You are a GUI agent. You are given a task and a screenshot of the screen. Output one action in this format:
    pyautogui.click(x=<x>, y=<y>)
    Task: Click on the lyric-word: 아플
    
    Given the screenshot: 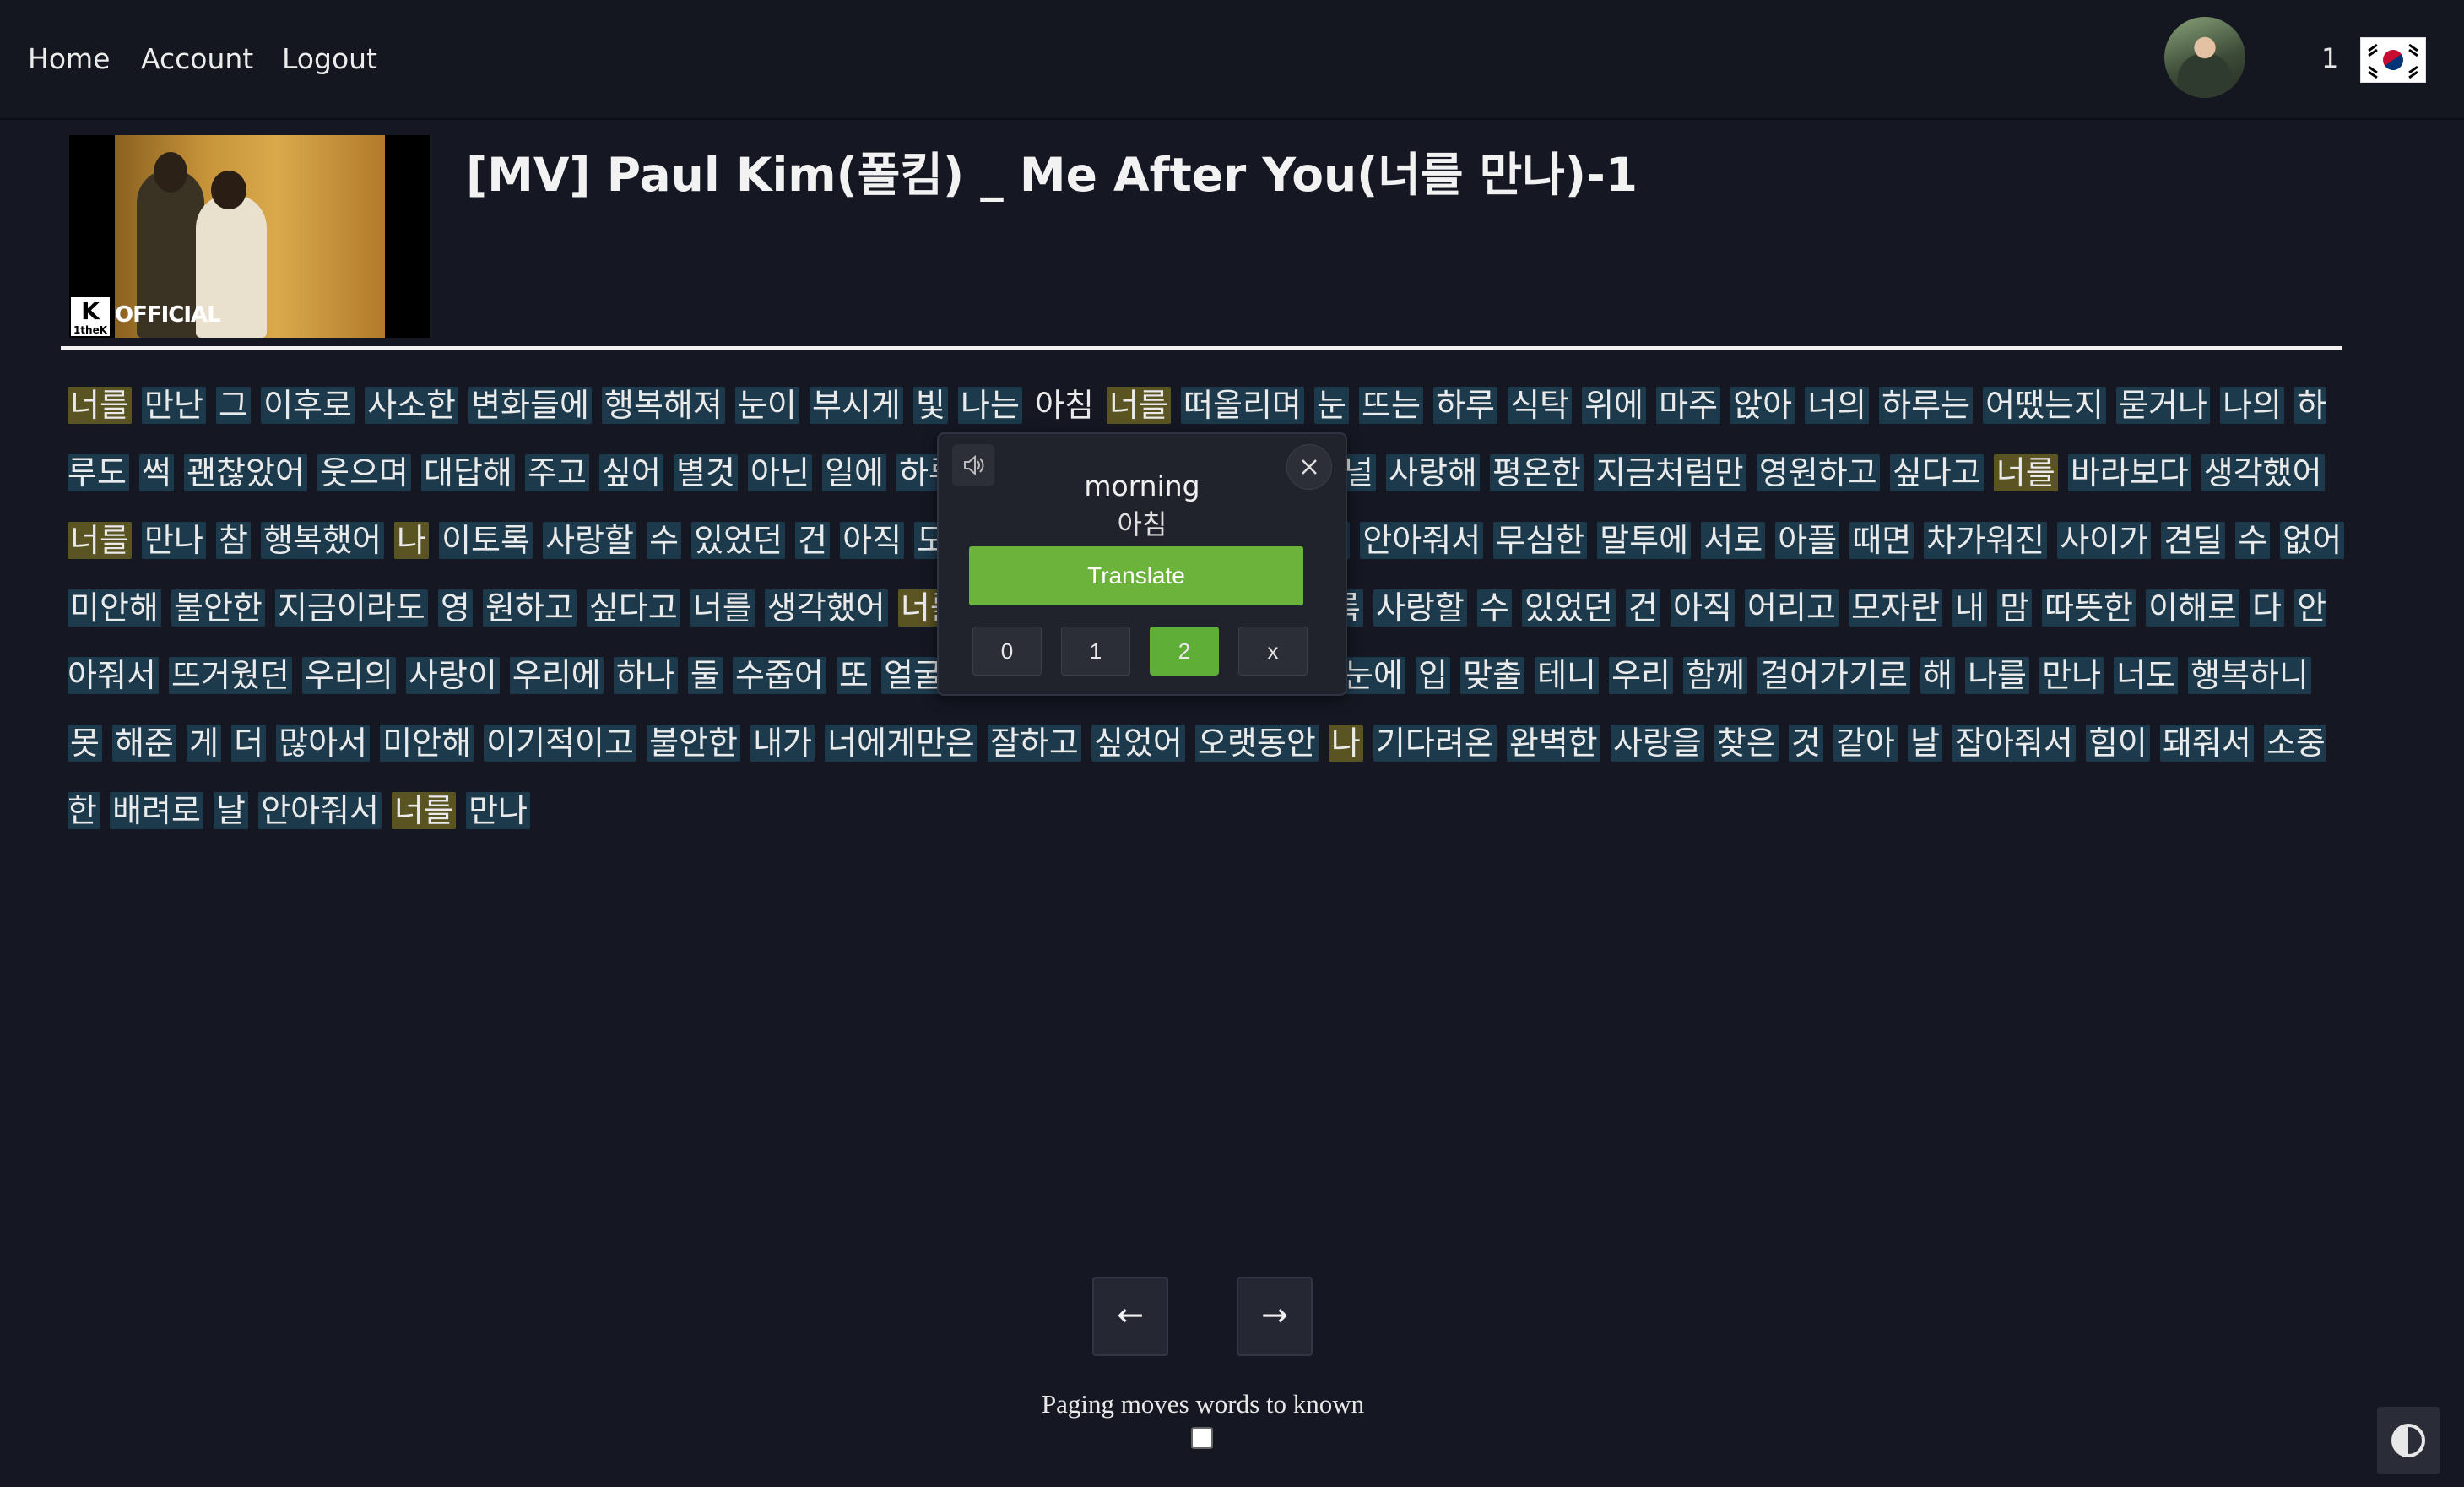 What is the action you would take?
    pyautogui.click(x=1807, y=540)
    